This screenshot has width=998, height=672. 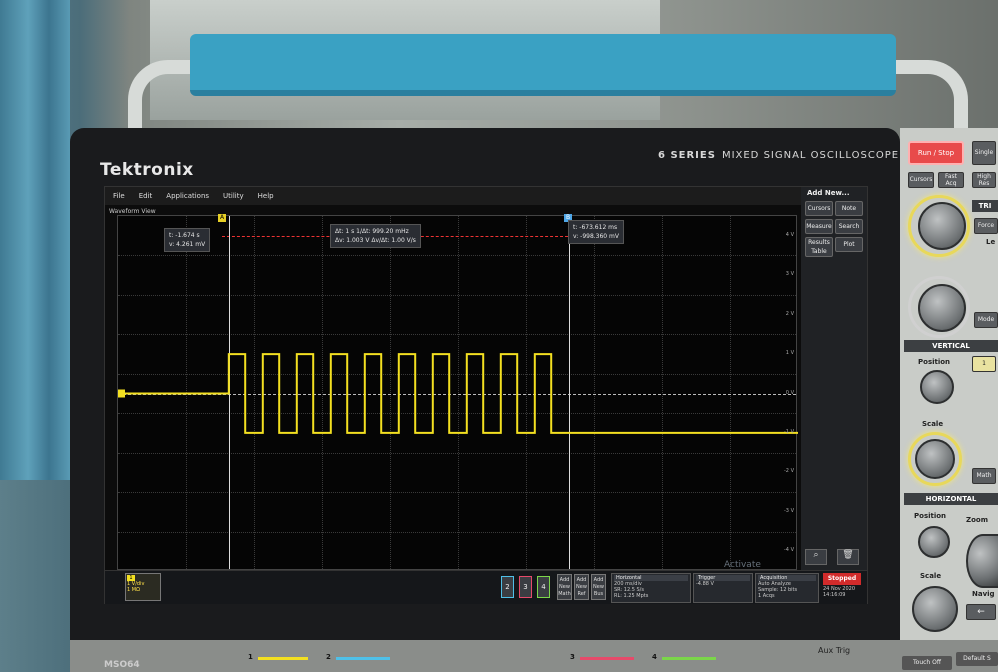 I want to click on ch1-front-label: 1, so click(x=250, y=657).